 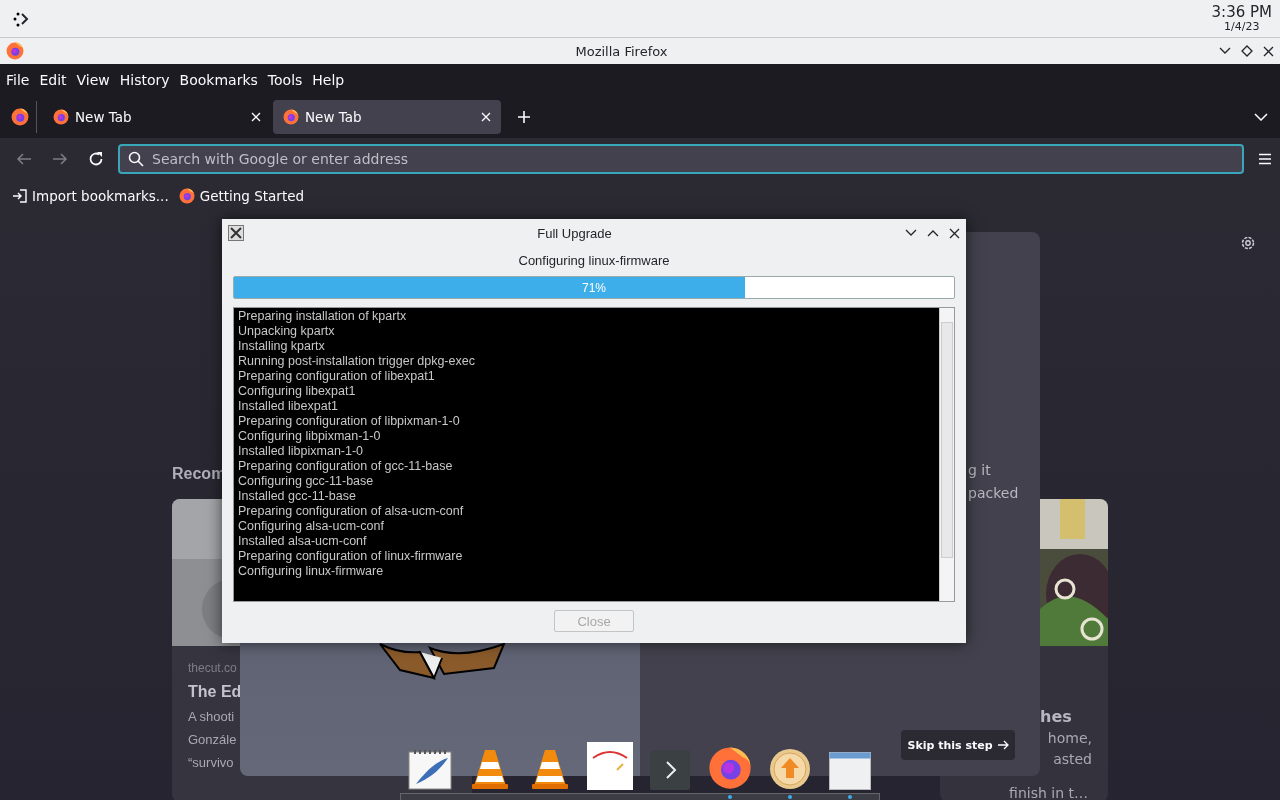 I want to click on onboarding-text: packed, so click(x=993, y=493).